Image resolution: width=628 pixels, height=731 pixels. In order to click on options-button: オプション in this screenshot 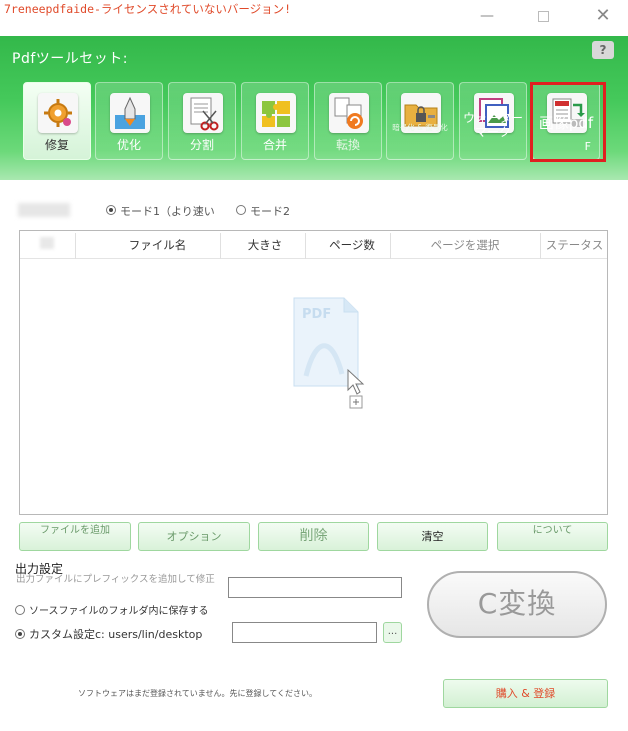, I will do `click(194, 536)`.